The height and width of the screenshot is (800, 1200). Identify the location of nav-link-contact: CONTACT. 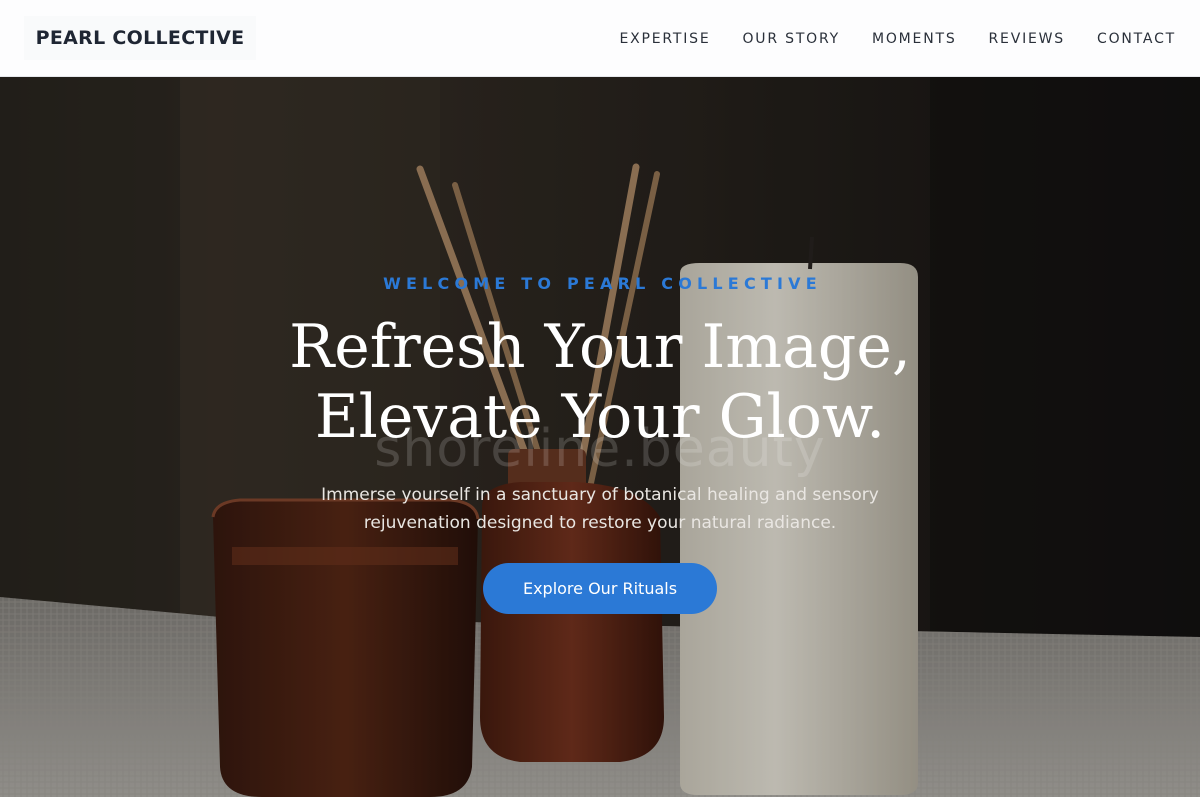
(1136, 39).